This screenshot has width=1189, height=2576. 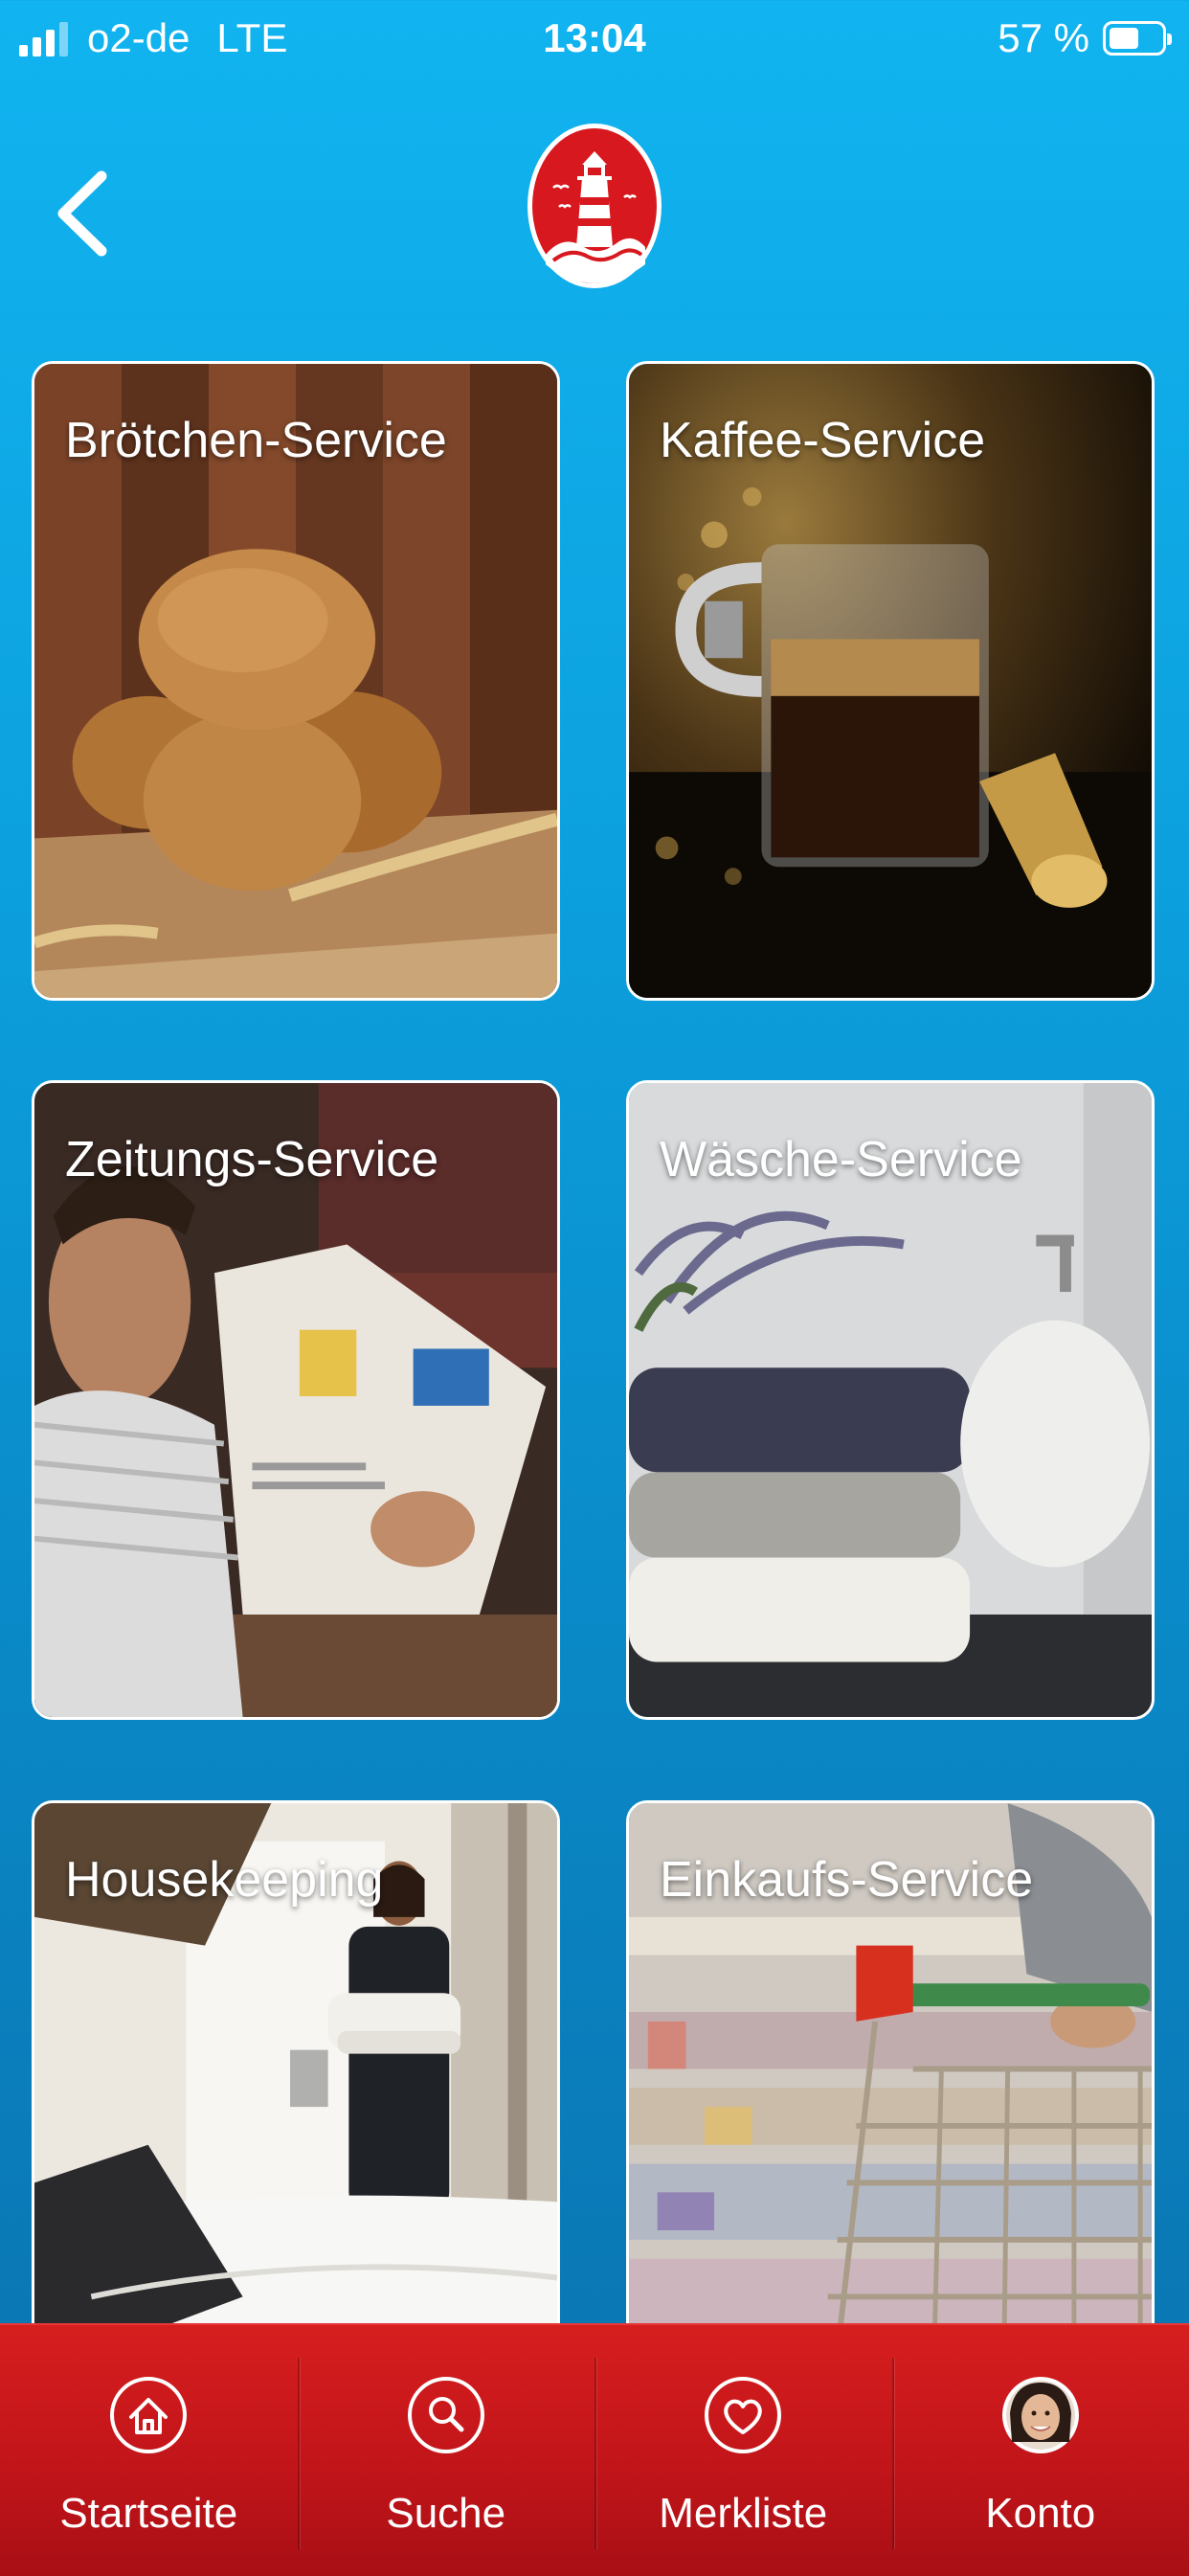 What do you see at coordinates (296, 1400) in the screenshot?
I see `service-card-zeitung: Zeitungs-Service` at bounding box center [296, 1400].